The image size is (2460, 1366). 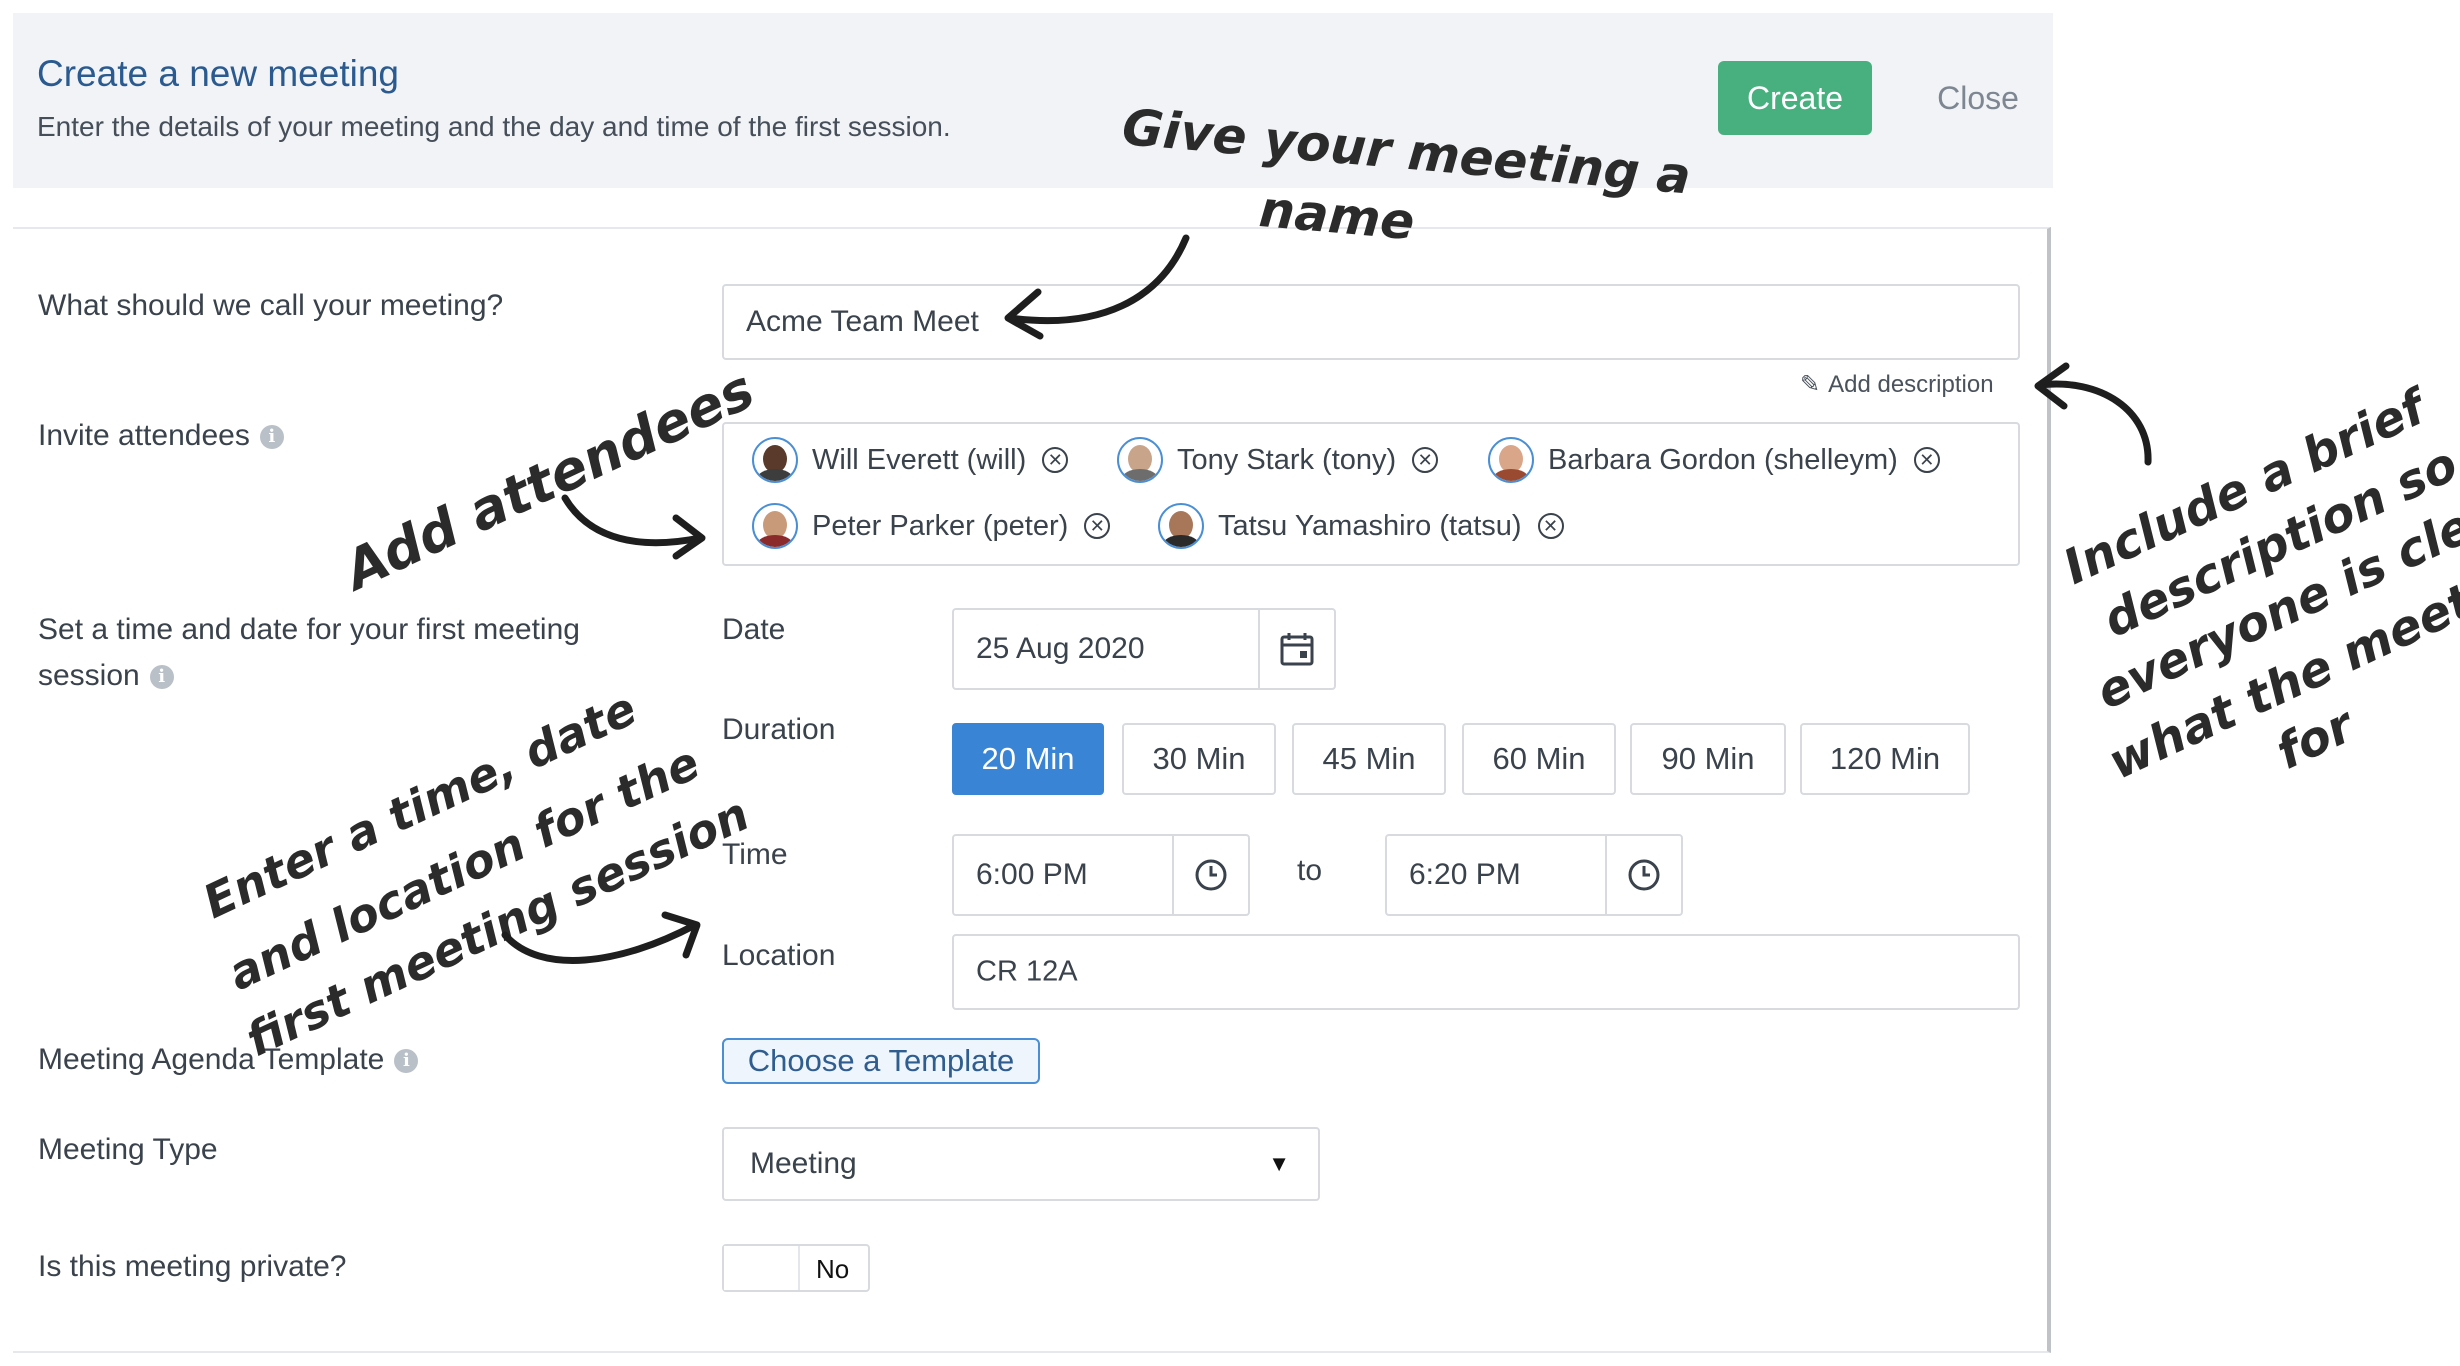 I want to click on arrowhead-name, so click(x=1024, y=314).